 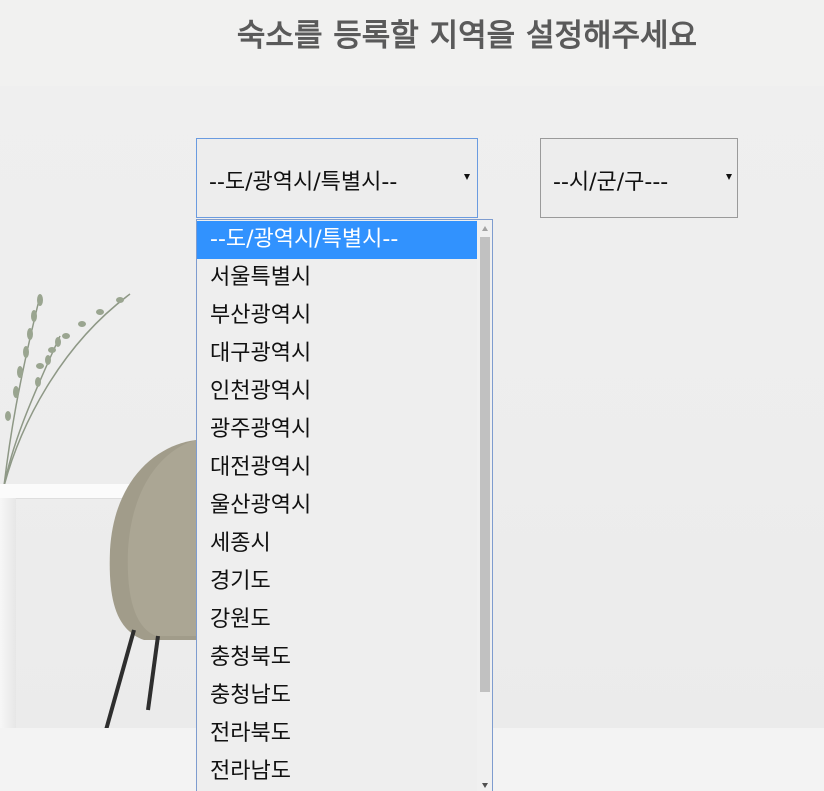 What do you see at coordinates (337, 658) in the screenshot?
I see `dropdown-option: 충청북도` at bounding box center [337, 658].